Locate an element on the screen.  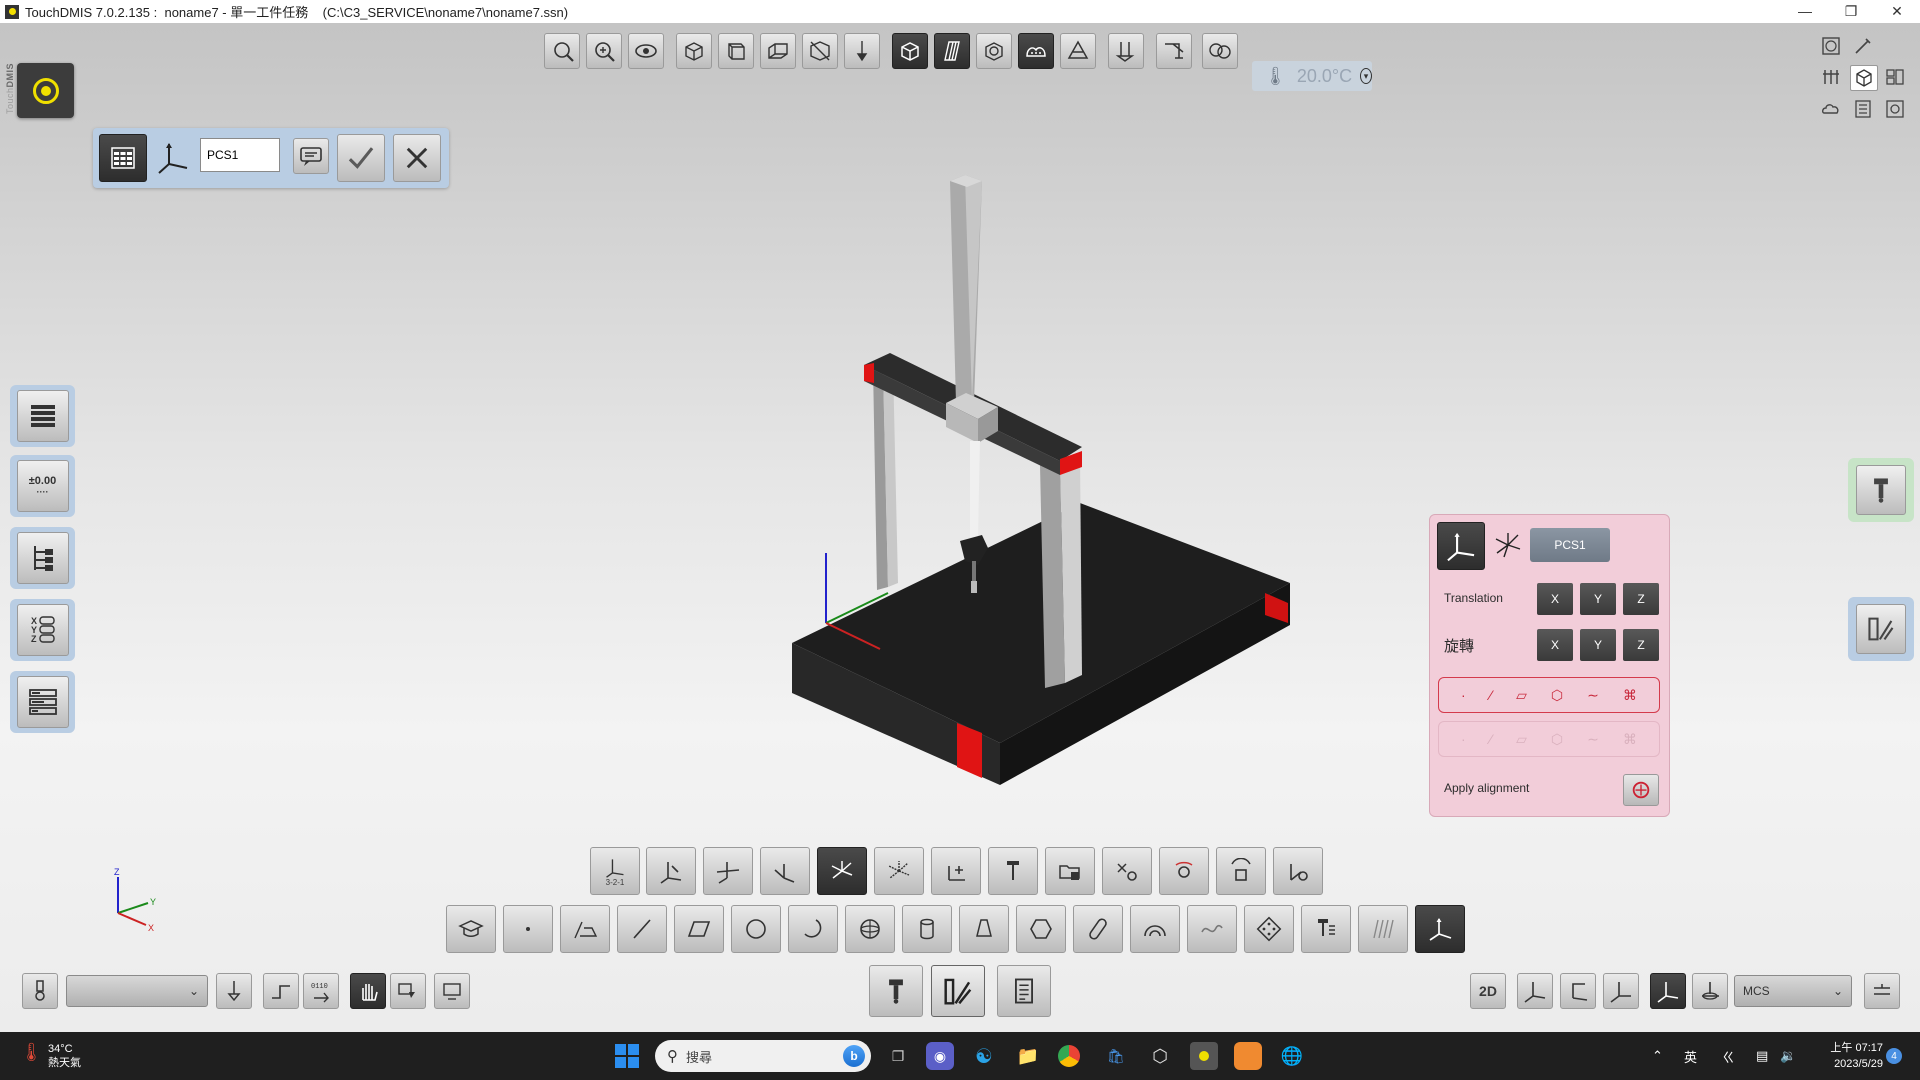
network-icon: ▤ is located at coordinates (1762, 1056).